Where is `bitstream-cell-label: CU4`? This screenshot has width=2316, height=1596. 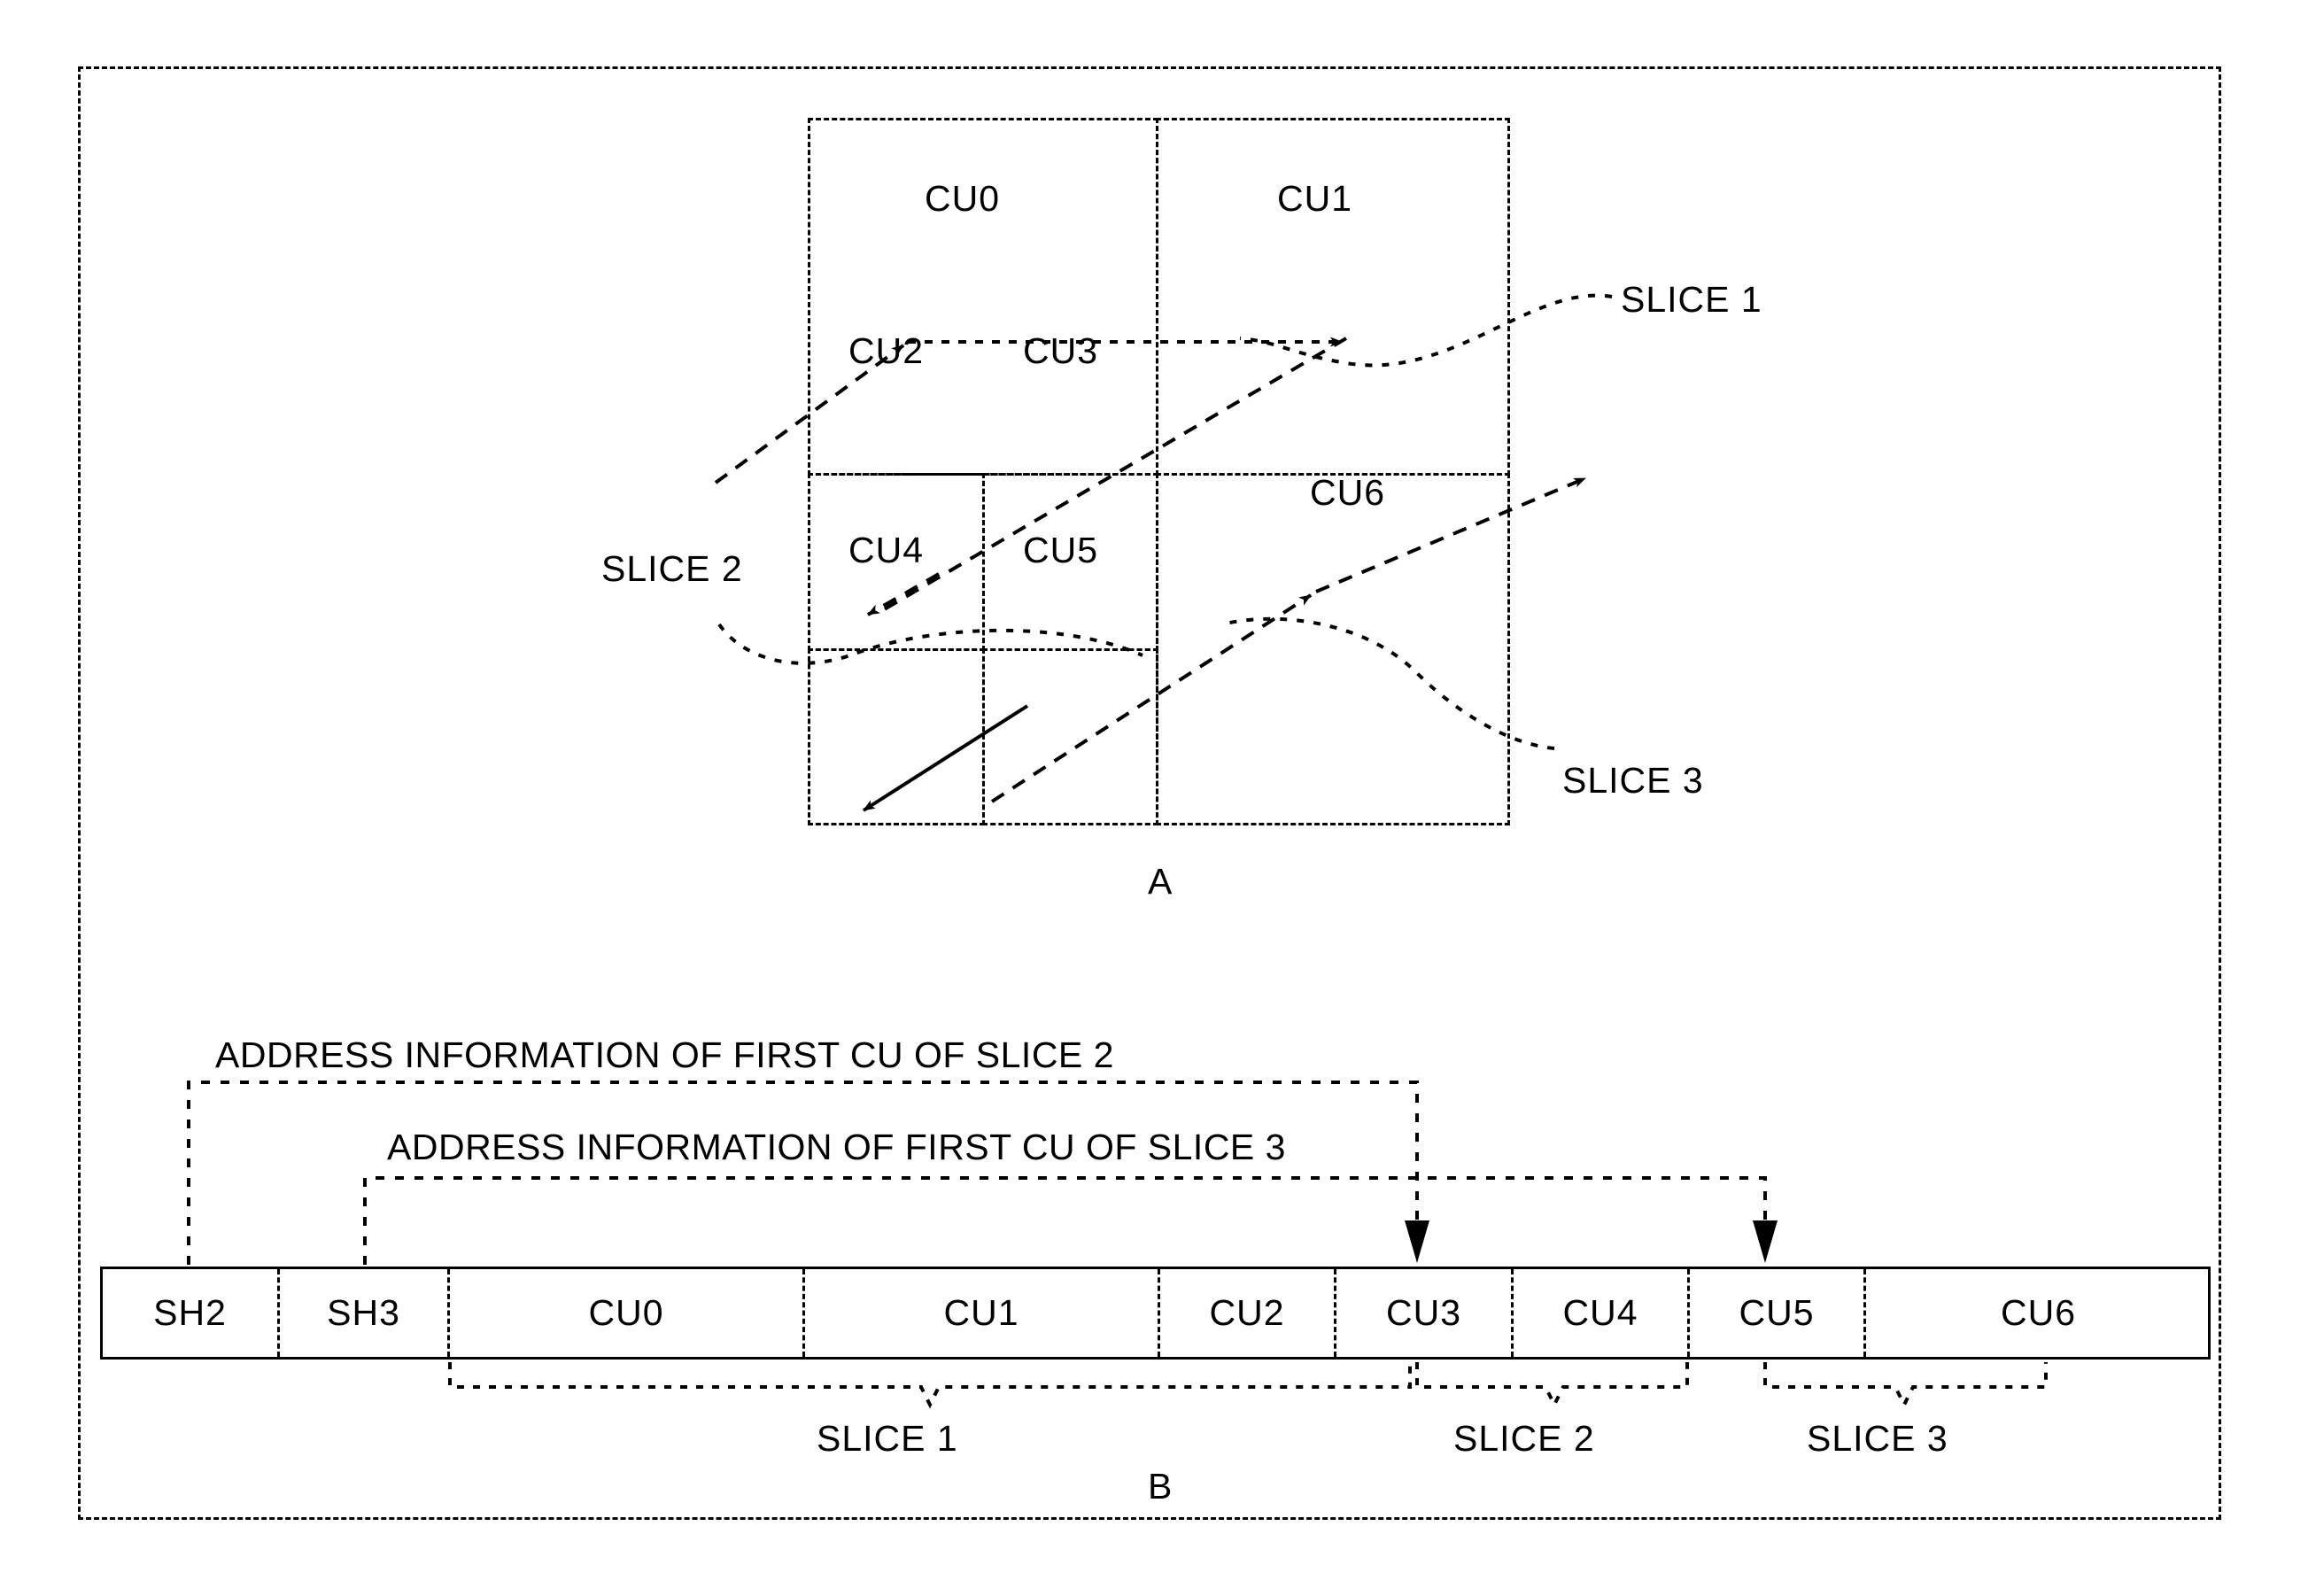
bitstream-cell-label: CU4 is located at coordinates (1600, 1312).